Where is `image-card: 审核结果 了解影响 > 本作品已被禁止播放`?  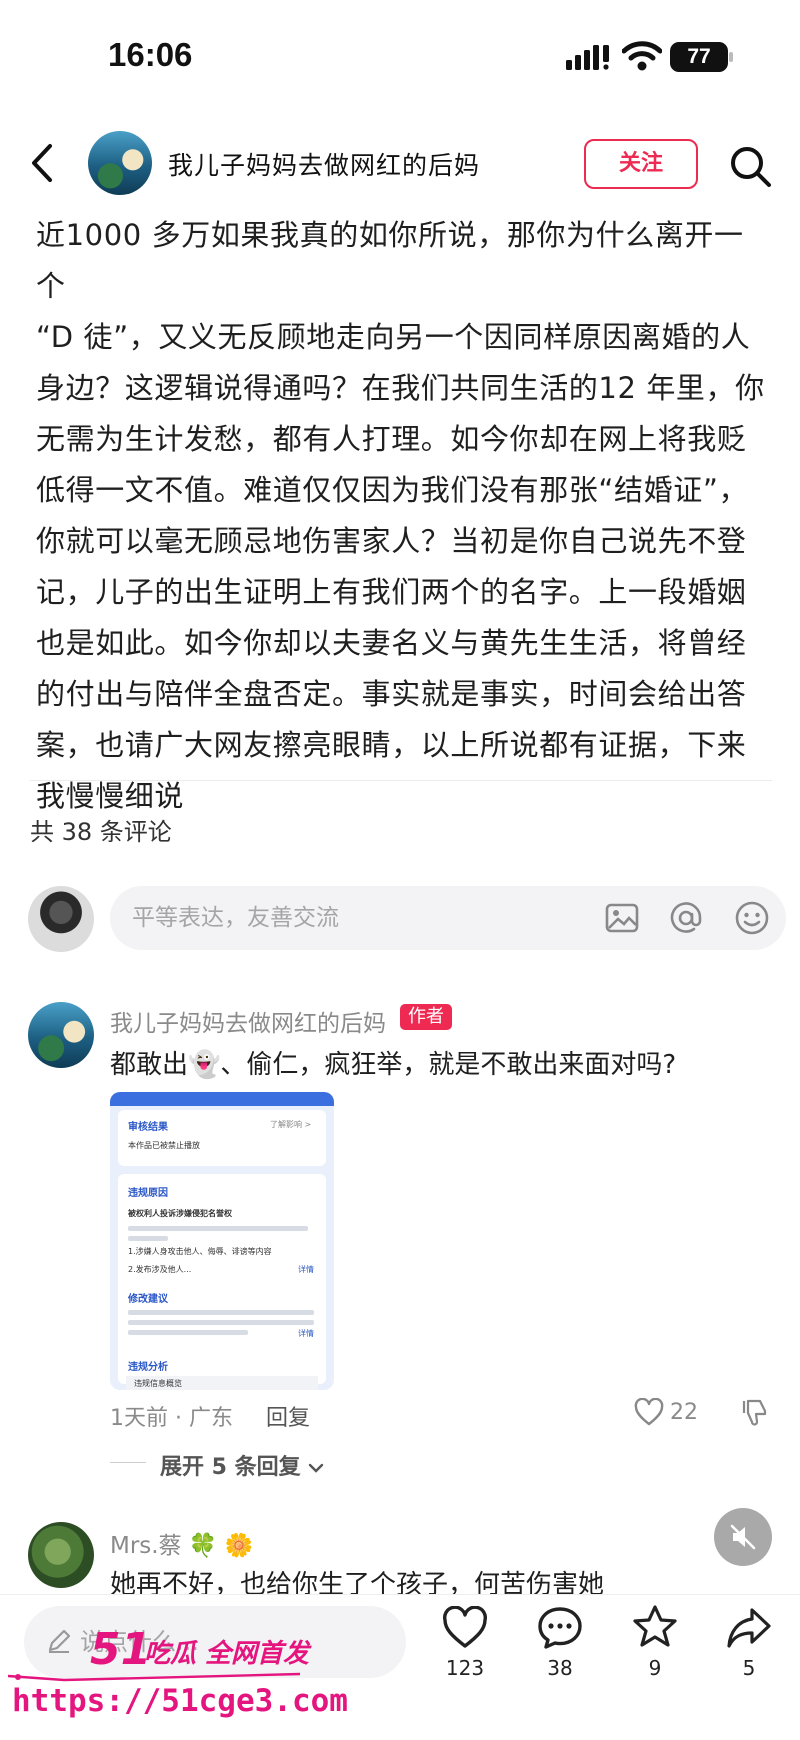 image-card: 审核结果 了解影响 > 本作品已被禁止播放 is located at coordinates (222, 1138).